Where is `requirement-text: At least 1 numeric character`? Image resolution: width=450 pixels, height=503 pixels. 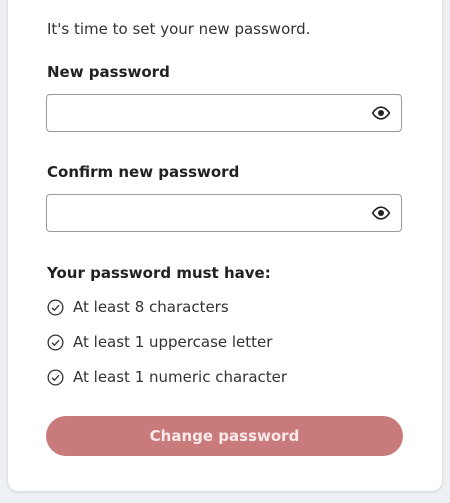 requirement-text: At least 1 numeric character is located at coordinates (180, 377).